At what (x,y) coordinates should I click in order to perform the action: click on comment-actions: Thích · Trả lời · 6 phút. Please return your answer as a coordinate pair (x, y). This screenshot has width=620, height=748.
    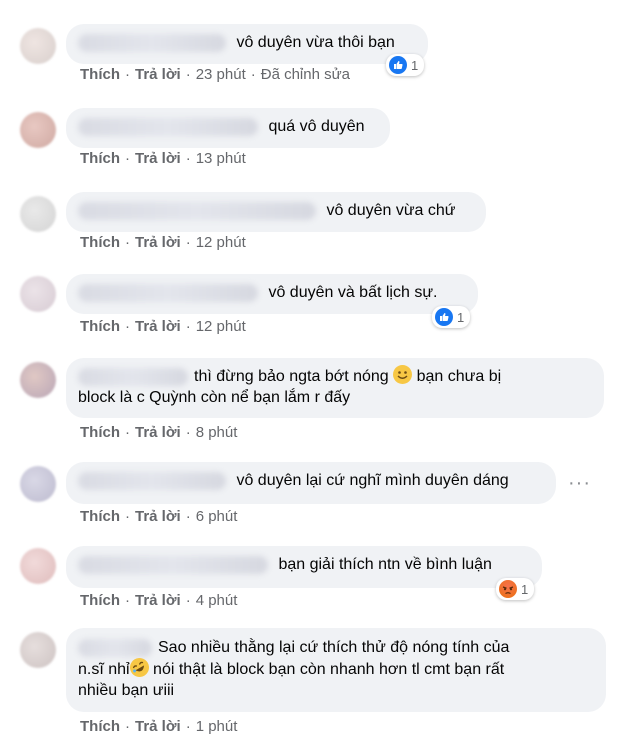
    Looking at the image, I should click on (159, 516).